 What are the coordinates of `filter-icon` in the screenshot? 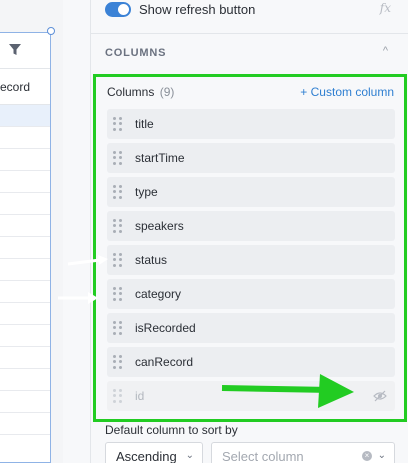 It's located at (15, 50).